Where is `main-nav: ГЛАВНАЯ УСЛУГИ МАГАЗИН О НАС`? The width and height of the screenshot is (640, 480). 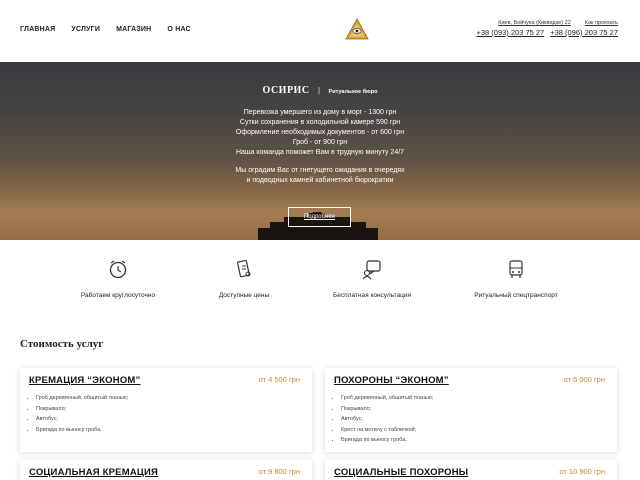 main-nav: ГЛАВНАЯ УСЛУГИ МАГАЗИН О НАС is located at coordinates (105, 29).